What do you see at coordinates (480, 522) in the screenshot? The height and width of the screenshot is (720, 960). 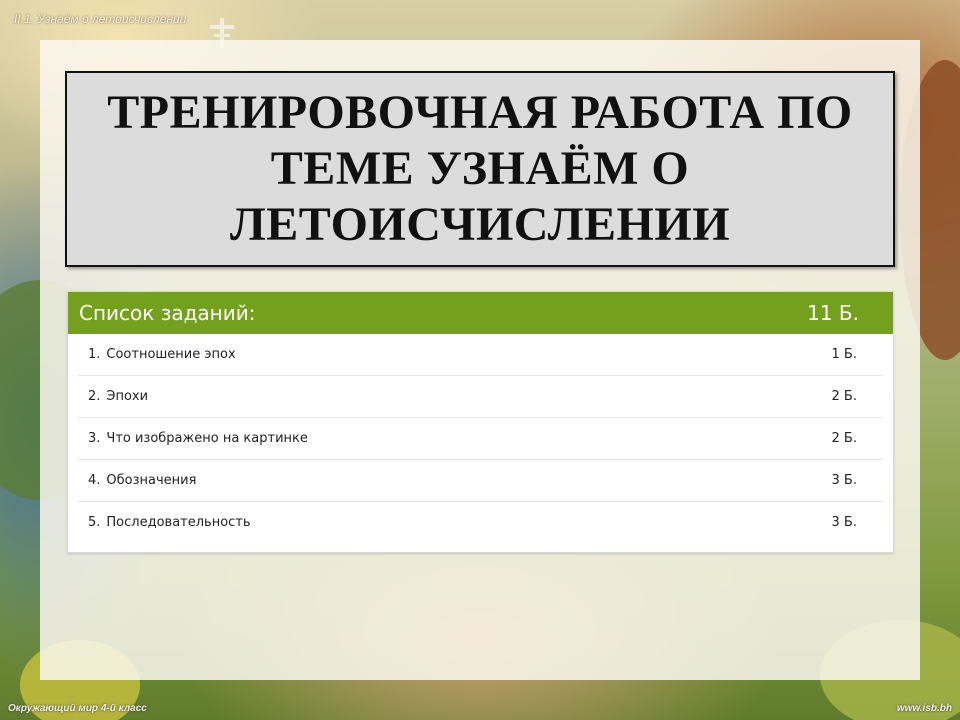 I see `task-row: 5. Последовательность 3 Б.` at bounding box center [480, 522].